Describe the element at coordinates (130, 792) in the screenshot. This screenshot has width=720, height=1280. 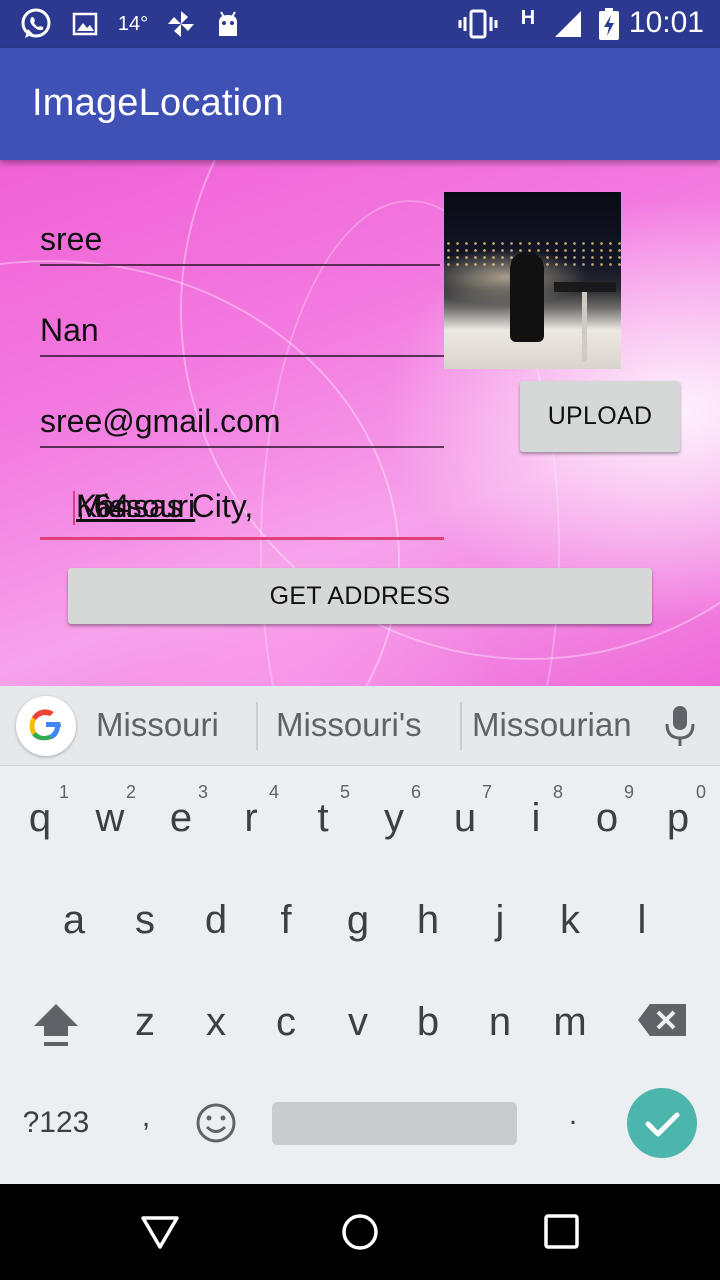
I see `key-hint-2: 2` at that location.